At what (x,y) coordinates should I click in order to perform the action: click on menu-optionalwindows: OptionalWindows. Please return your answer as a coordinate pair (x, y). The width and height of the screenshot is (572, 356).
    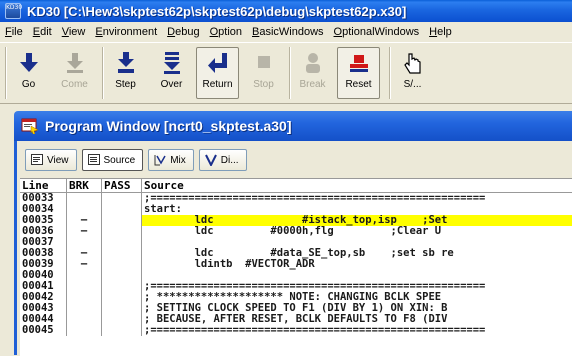
    Looking at the image, I should click on (377, 32).